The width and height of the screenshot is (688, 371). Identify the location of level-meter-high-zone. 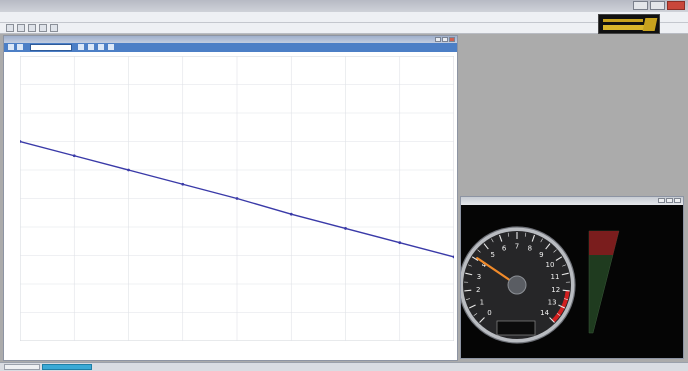
(604, 243).